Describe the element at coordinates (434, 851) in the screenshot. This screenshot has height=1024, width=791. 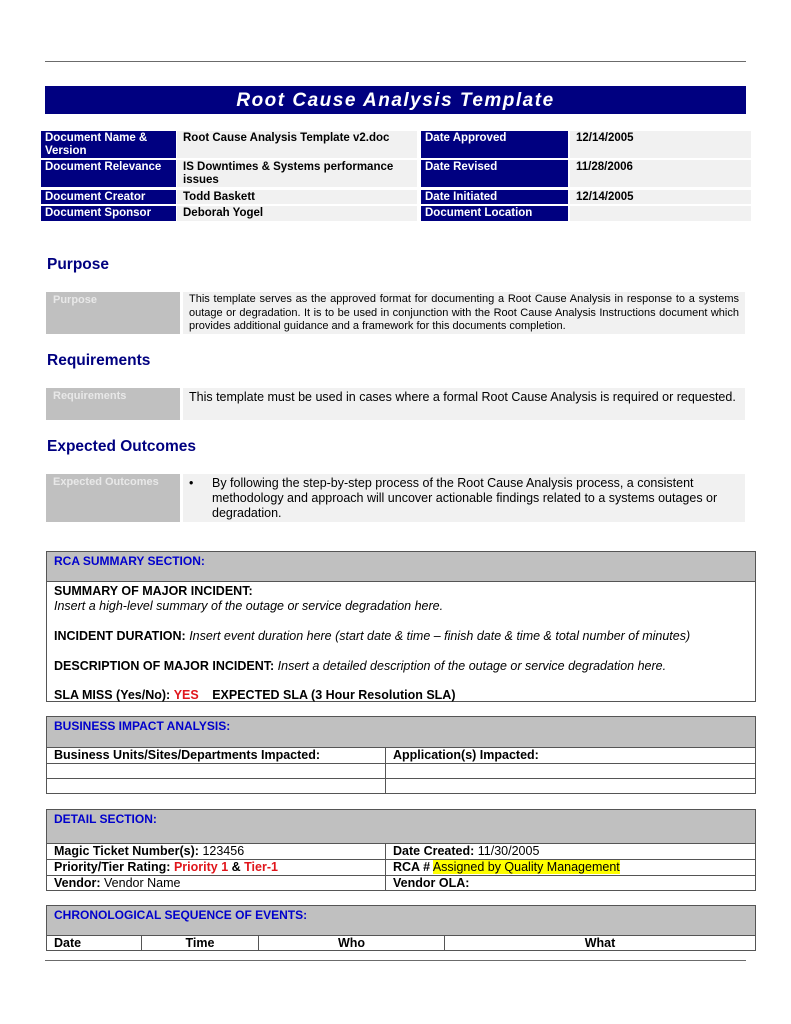
I see `date-created-label: Date Created:` at that location.